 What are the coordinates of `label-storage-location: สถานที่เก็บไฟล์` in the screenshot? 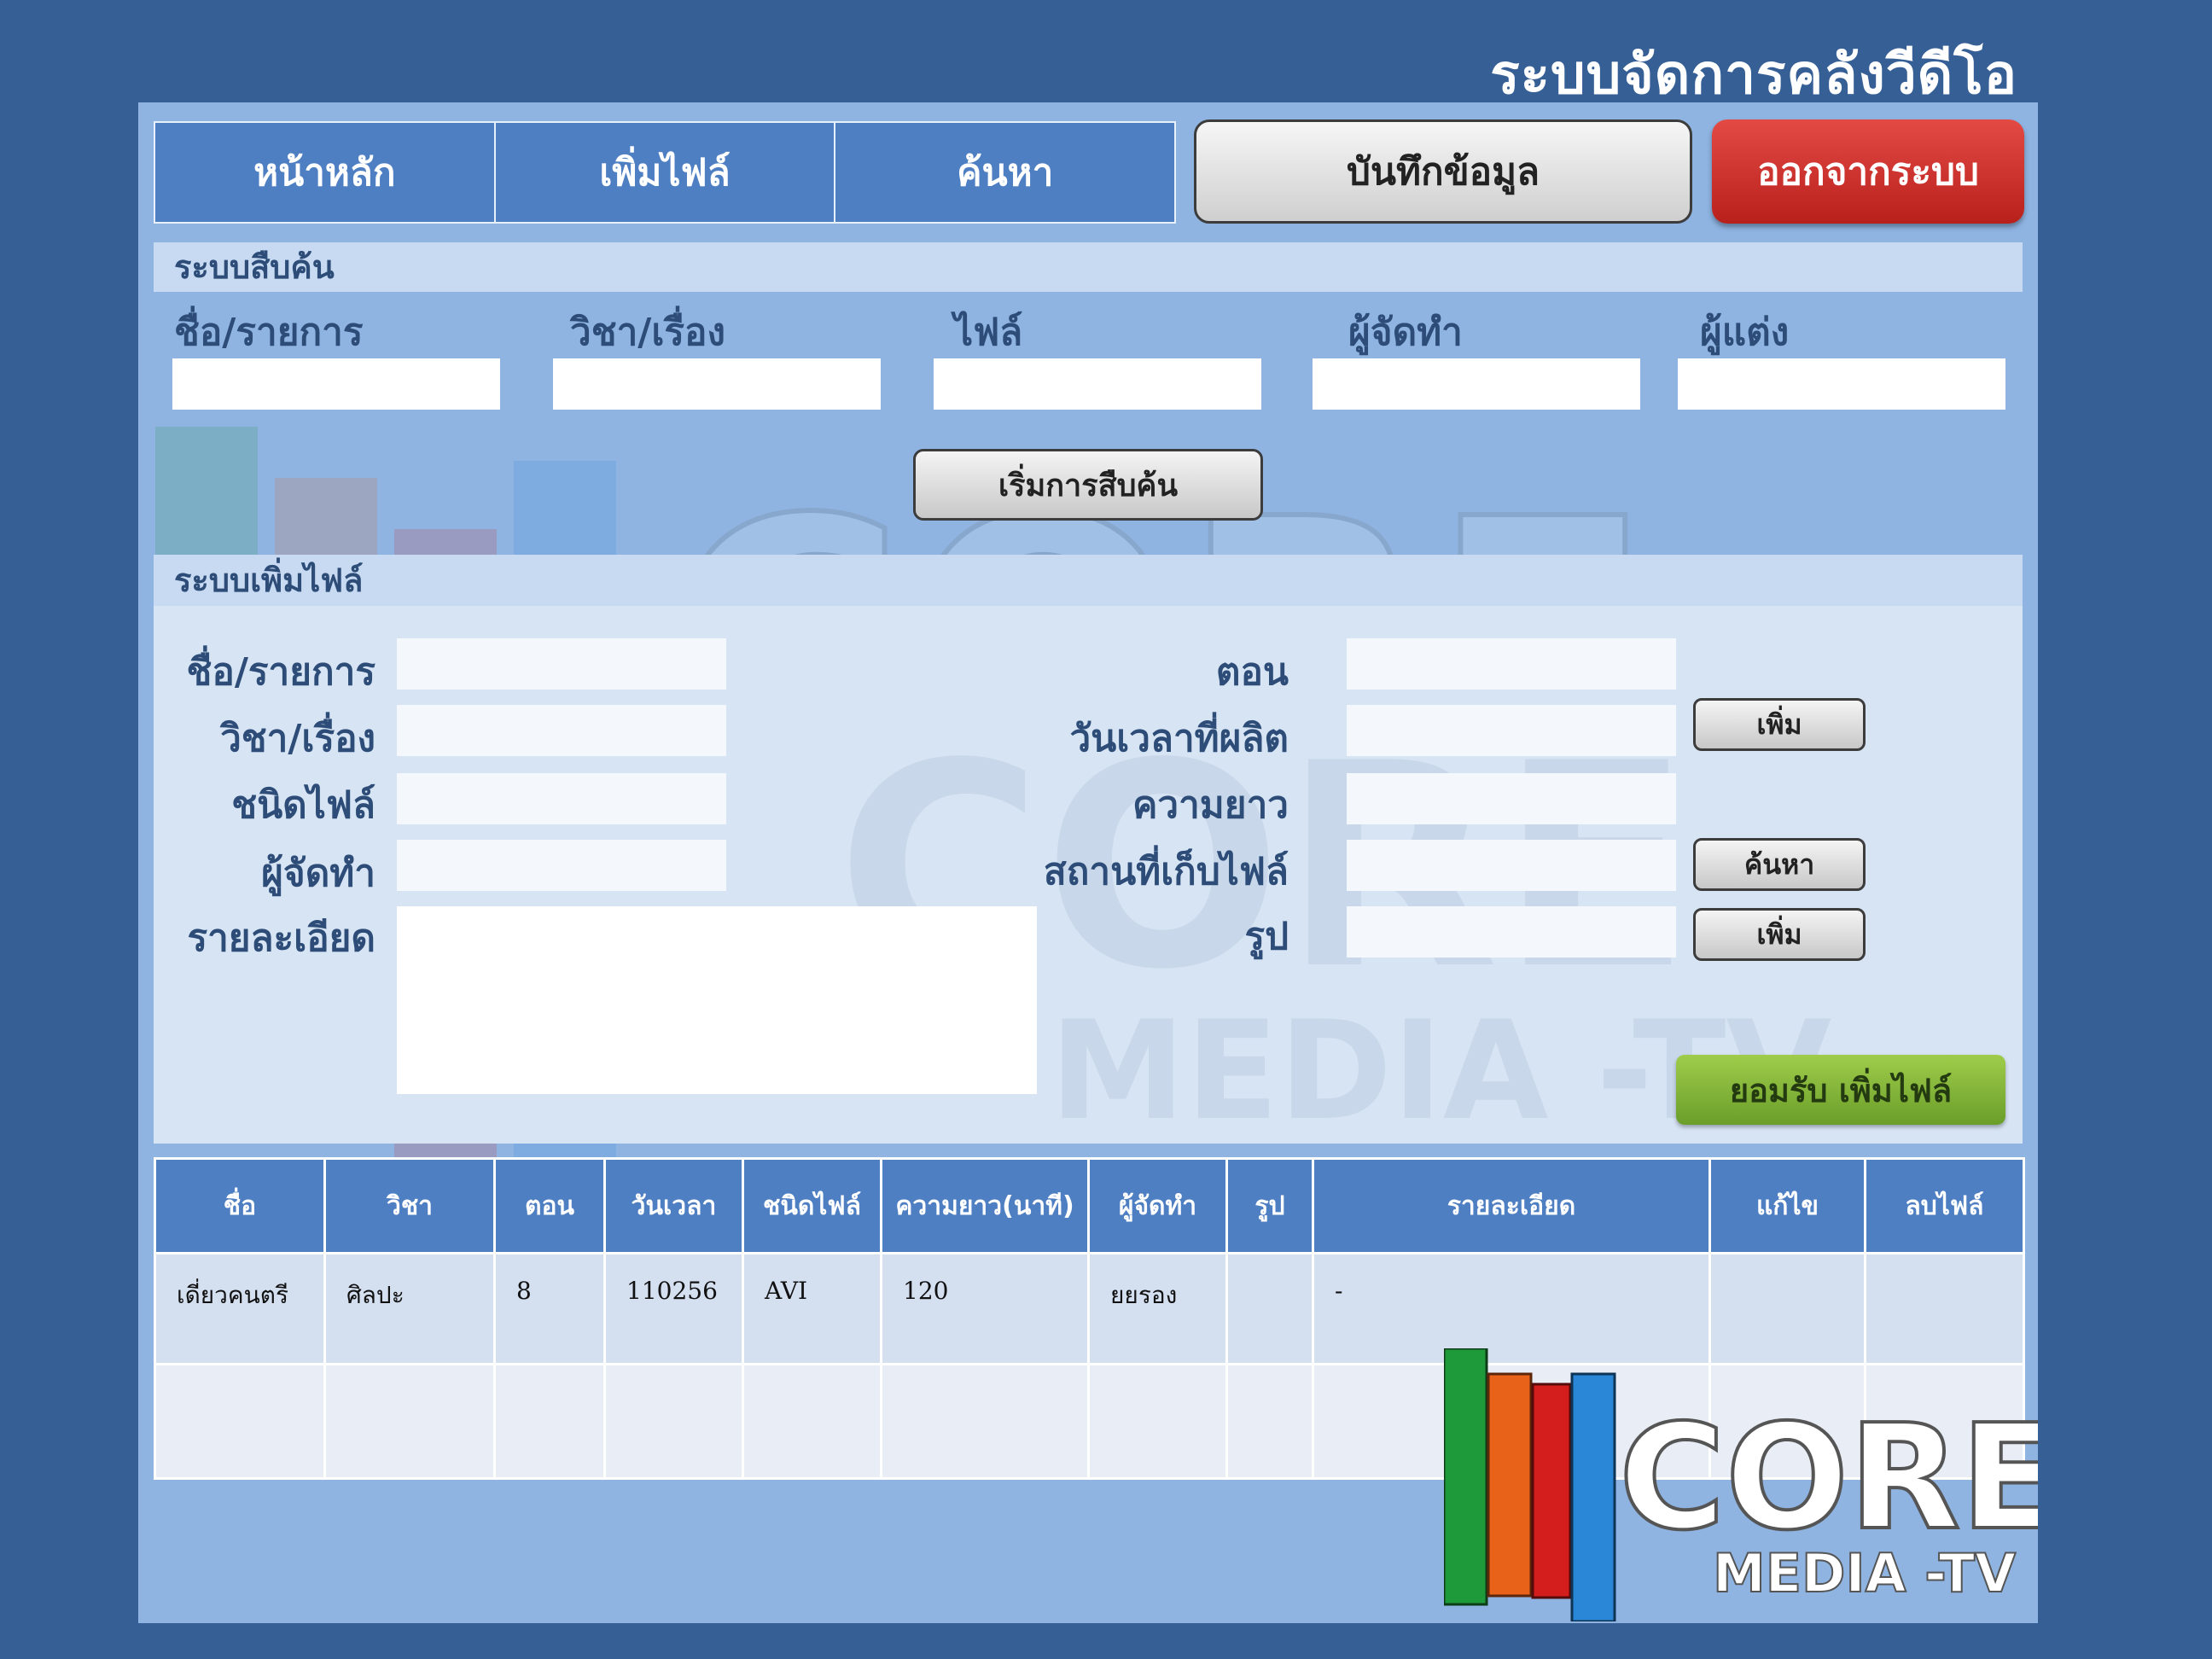 It's located at (1166, 872).